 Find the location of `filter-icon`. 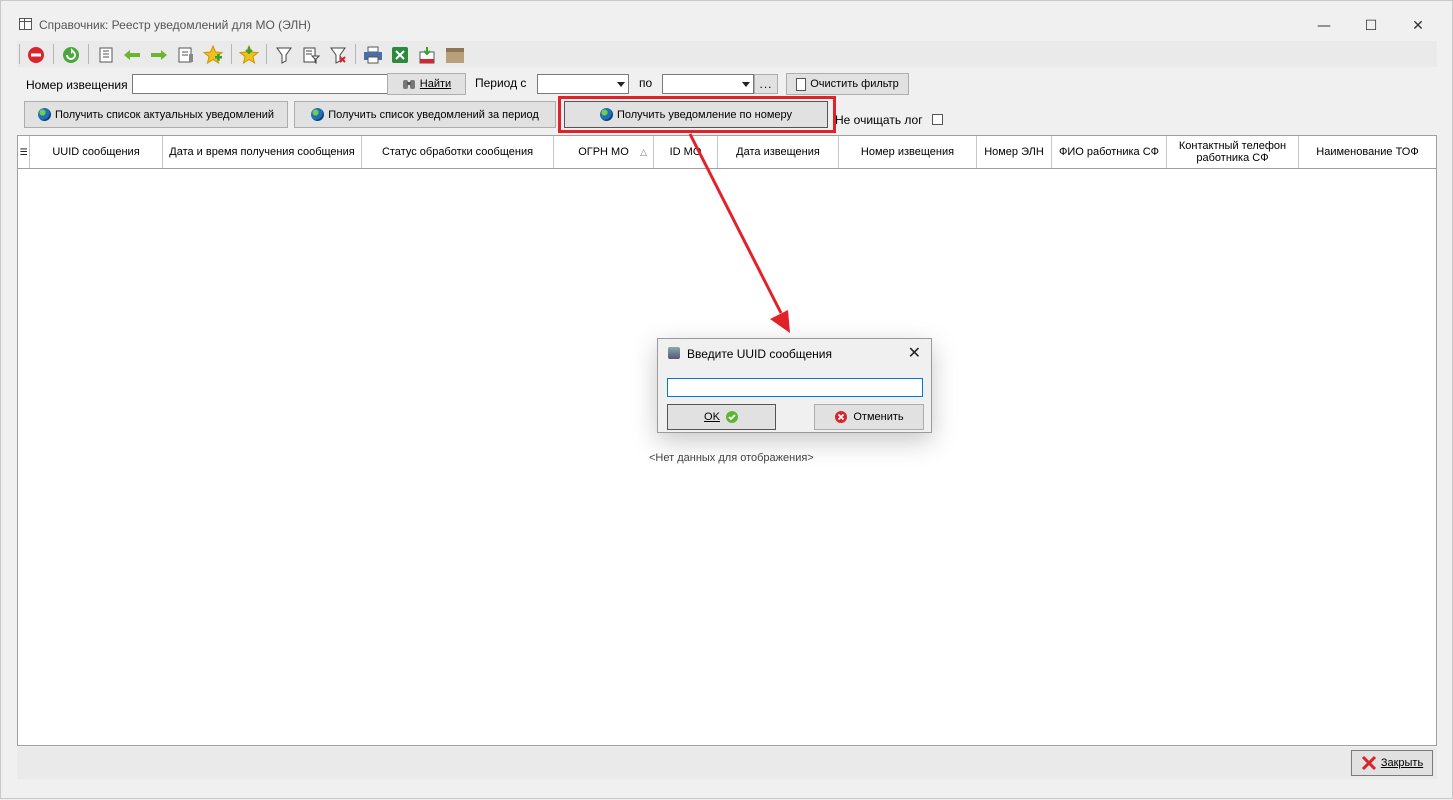

filter-icon is located at coordinates (284, 55).